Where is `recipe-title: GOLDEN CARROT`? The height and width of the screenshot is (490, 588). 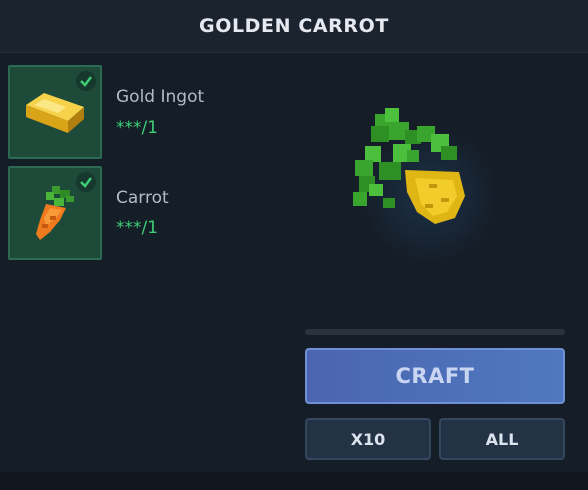
recipe-title: GOLDEN CARROT is located at coordinates (294, 26).